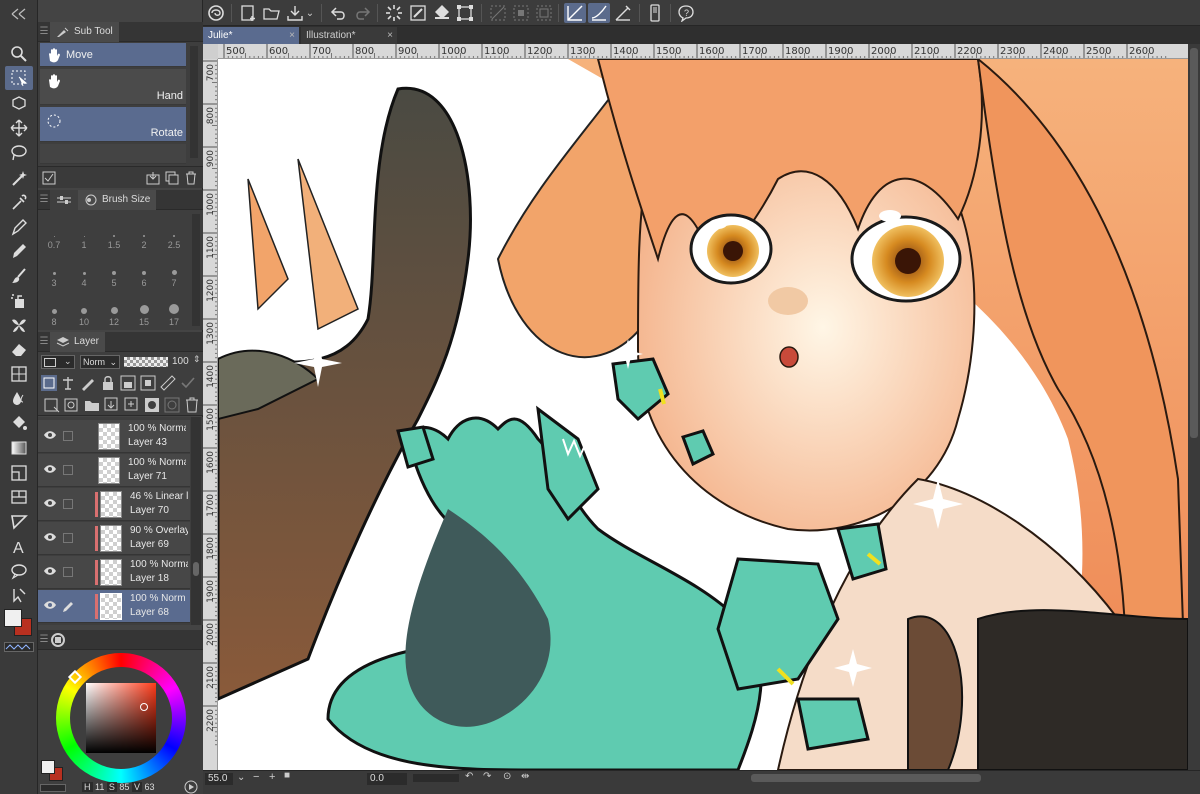 This screenshot has width=1200, height=794. What do you see at coordinates (19, 374) in the screenshot?
I see `blend-tool-icon` at bounding box center [19, 374].